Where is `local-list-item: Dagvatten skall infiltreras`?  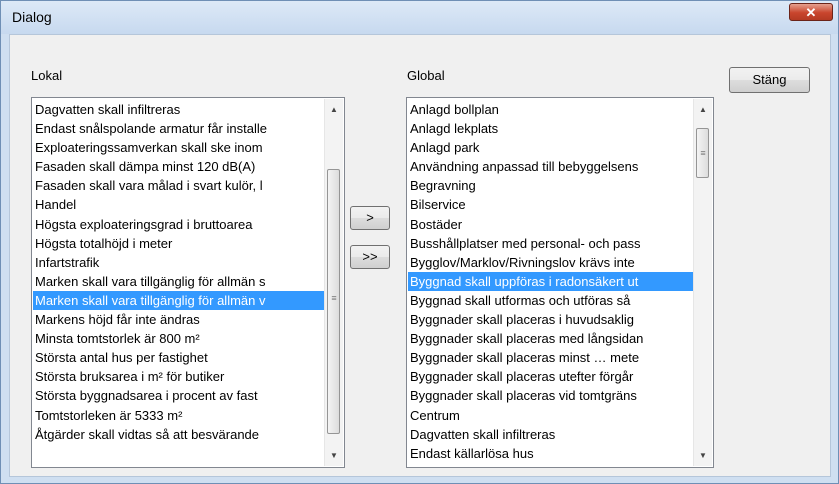
local-list-item: Dagvatten skall infiltreras is located at coordinates (179, 109).